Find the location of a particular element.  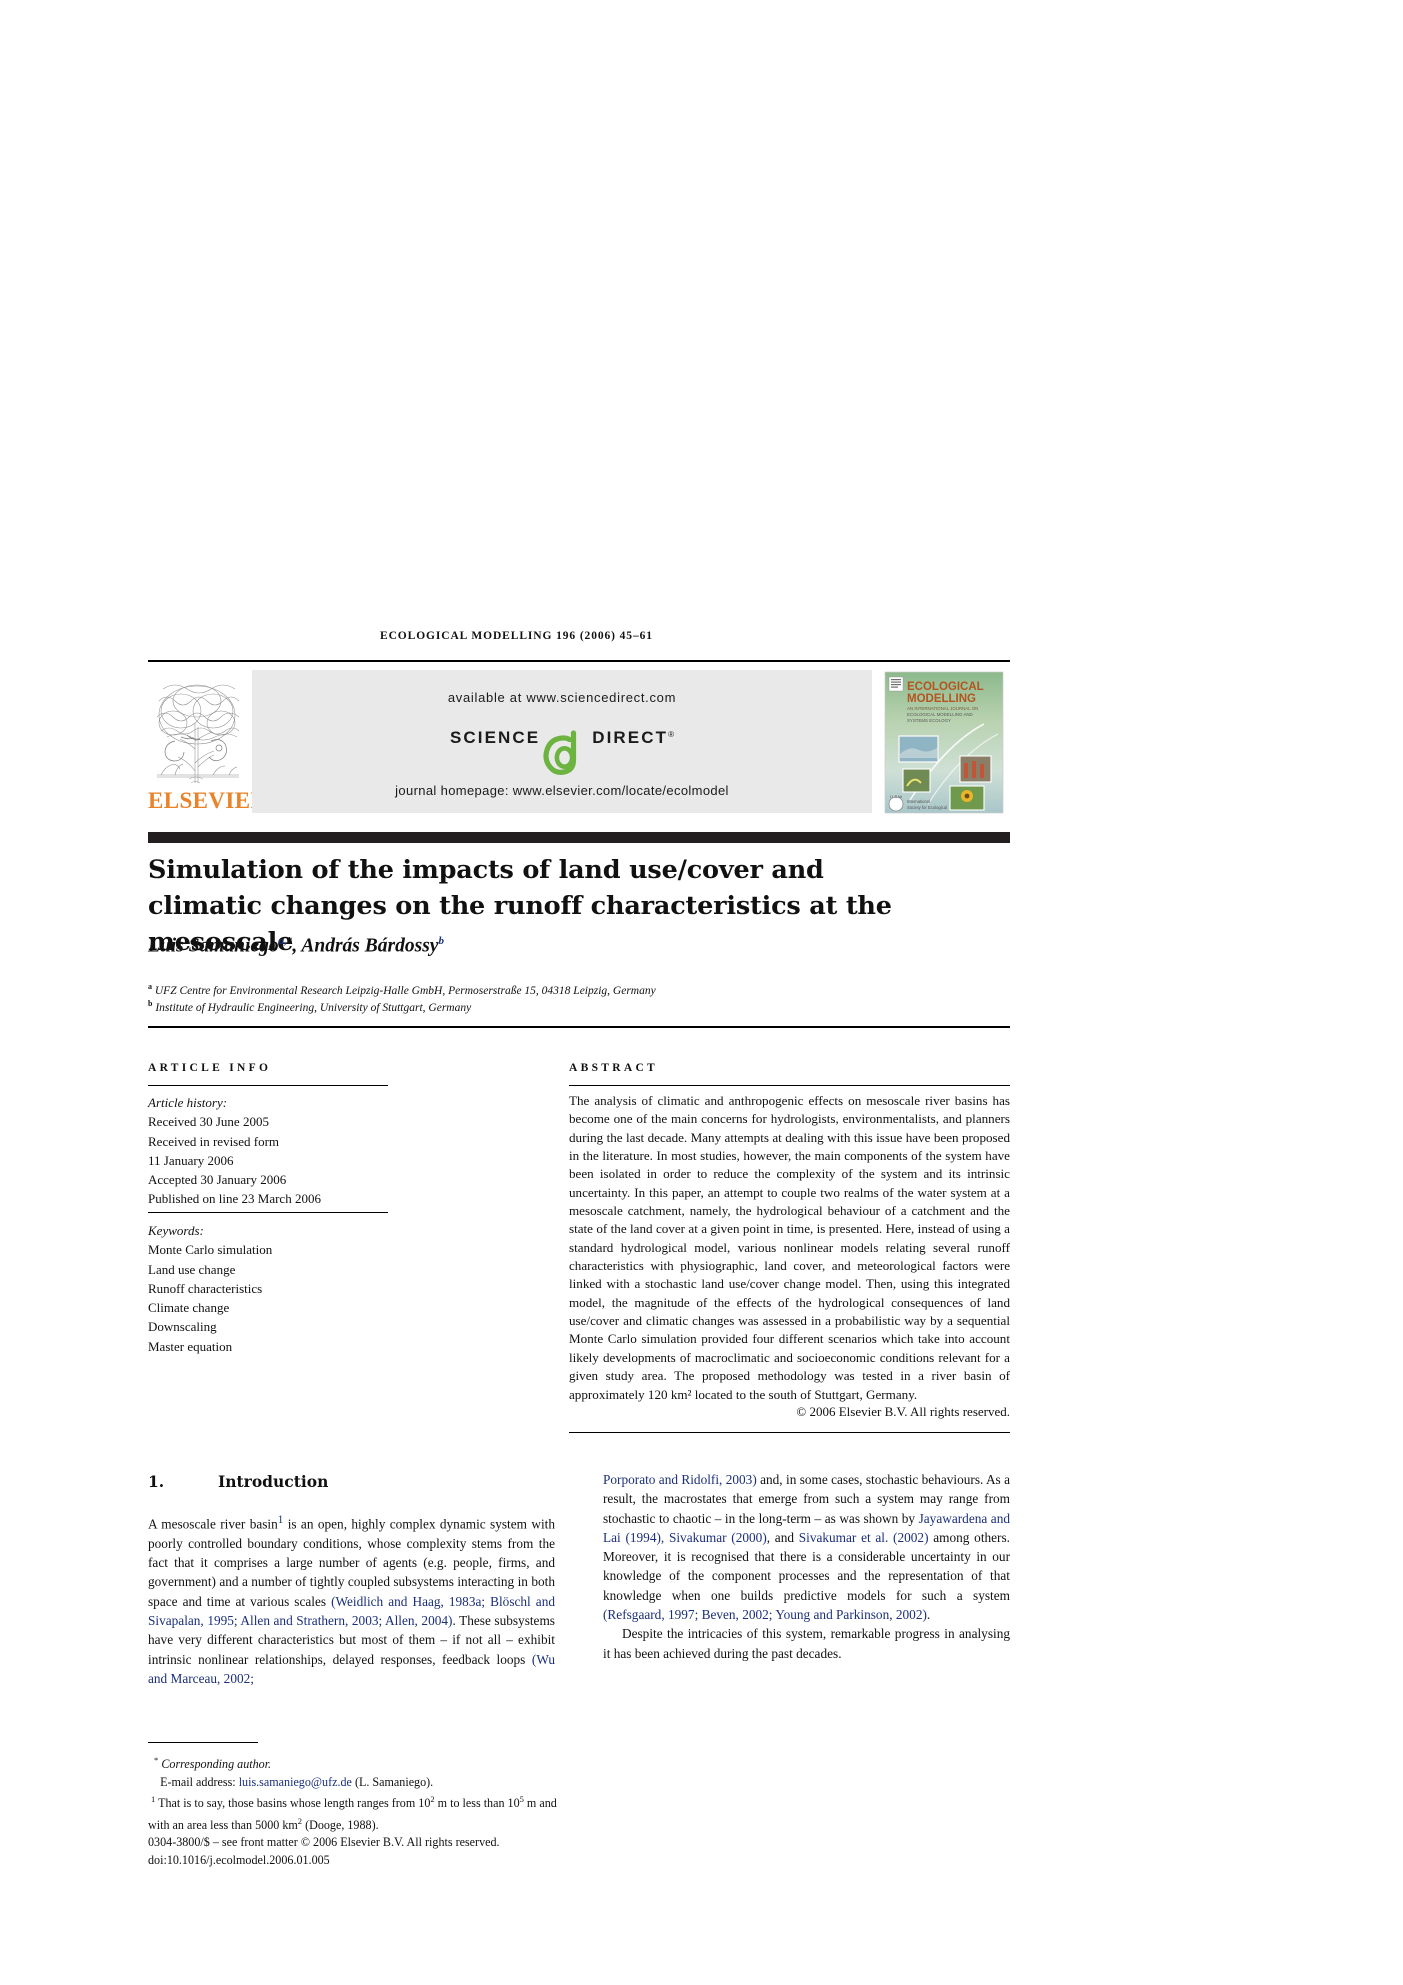

keyword-item: Runoff characteristics is located at coordinates (205, 1288).